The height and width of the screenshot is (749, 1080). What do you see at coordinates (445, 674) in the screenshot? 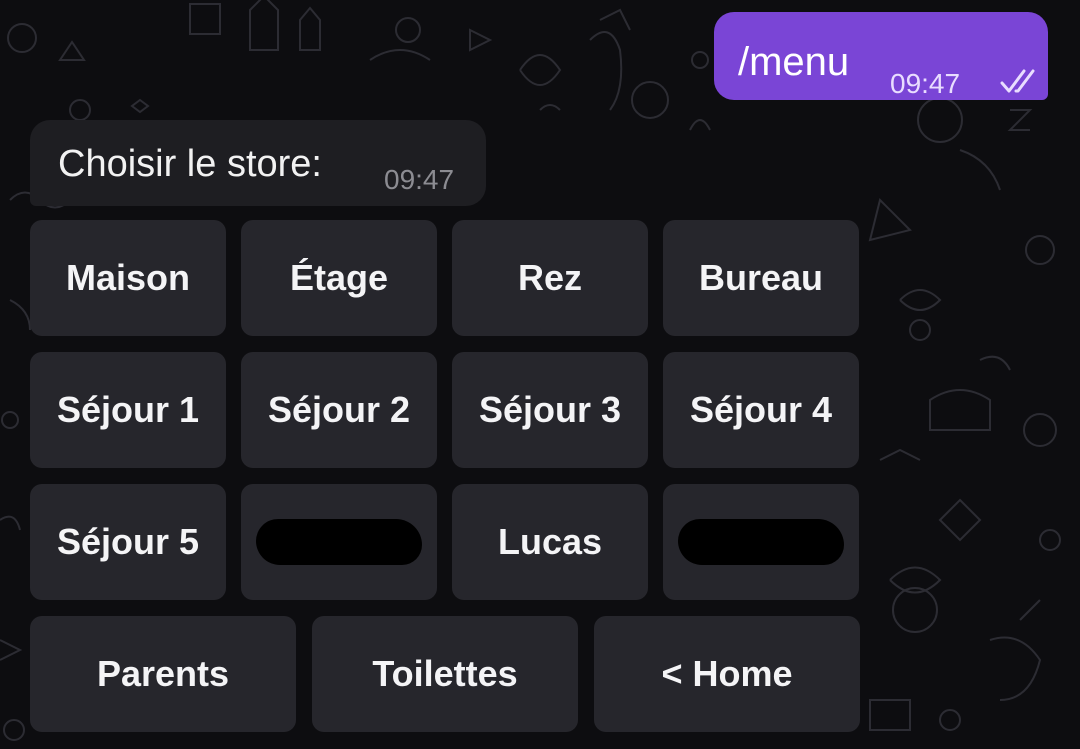
I see `keyboard-button-toilettes: Toilettes` at bounding box center [445, 674].